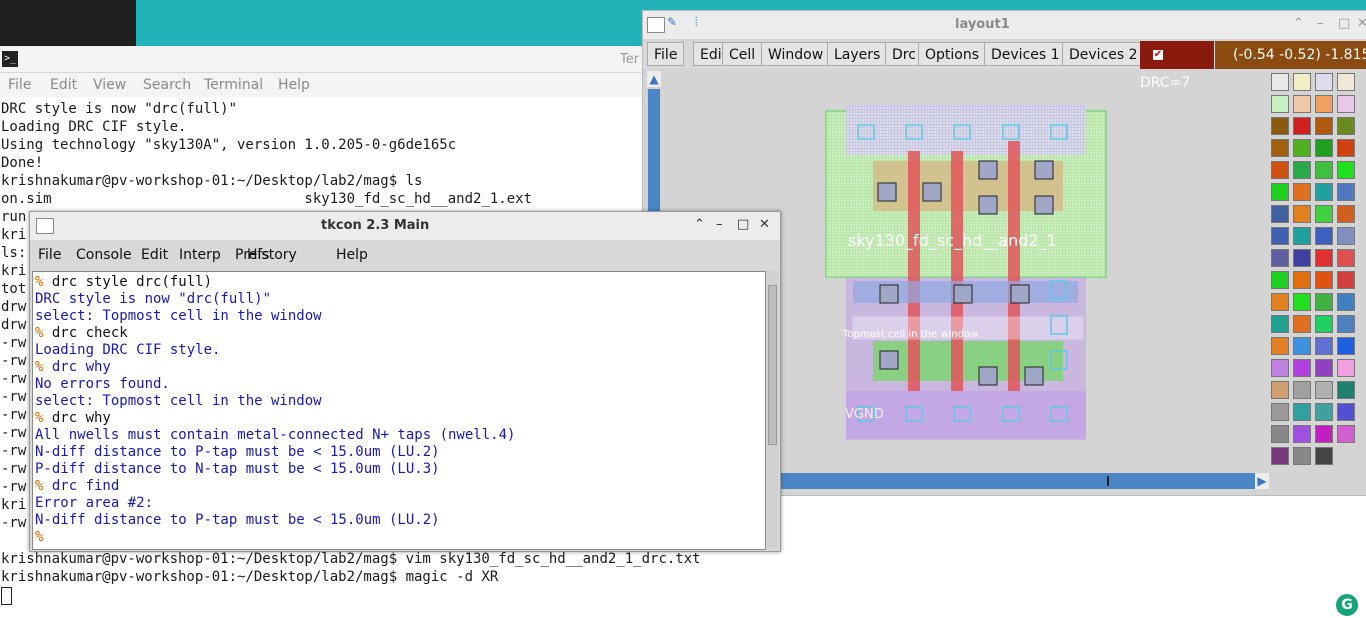  I want to click on scroll-right-icon: ▶, so click(1262, 481).